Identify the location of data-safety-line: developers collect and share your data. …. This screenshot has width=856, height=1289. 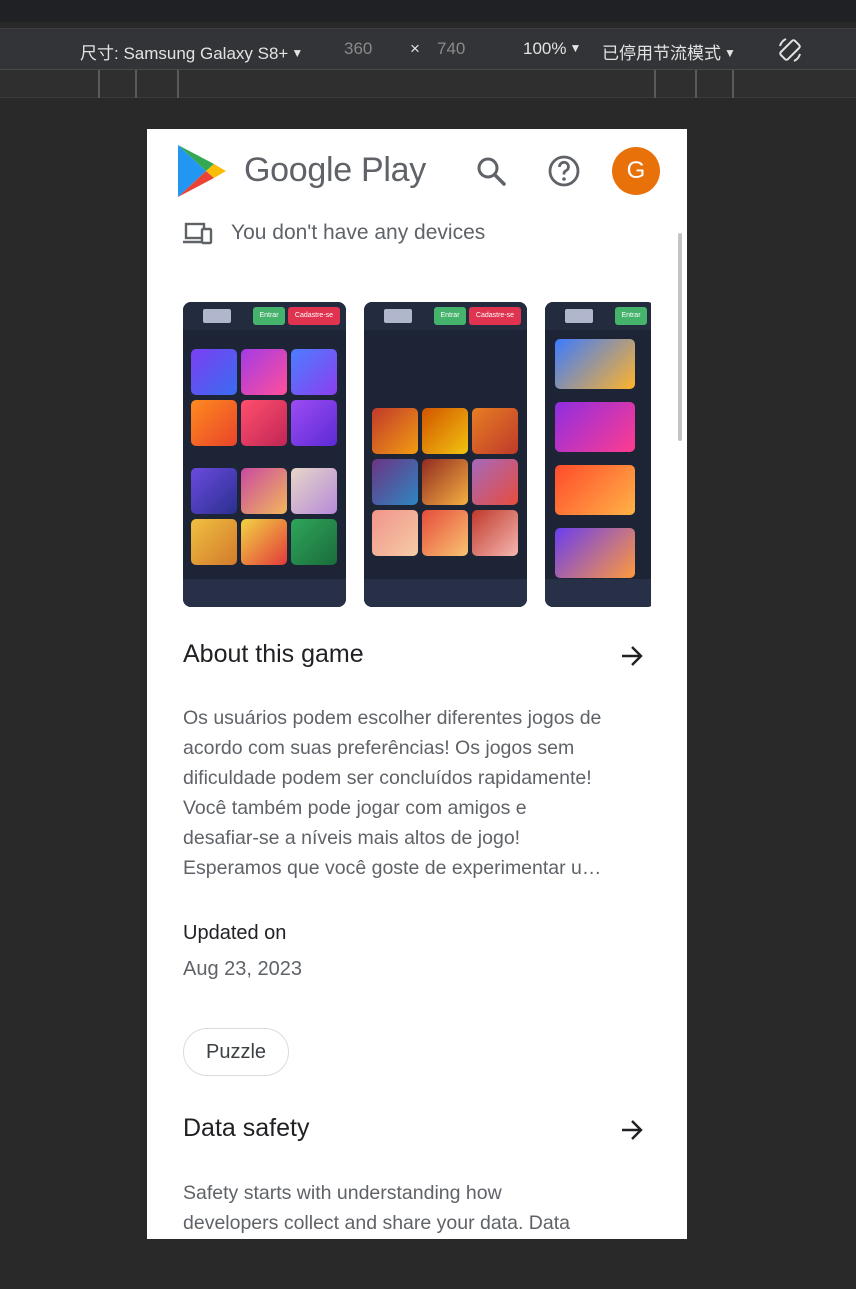
(376, 1223).